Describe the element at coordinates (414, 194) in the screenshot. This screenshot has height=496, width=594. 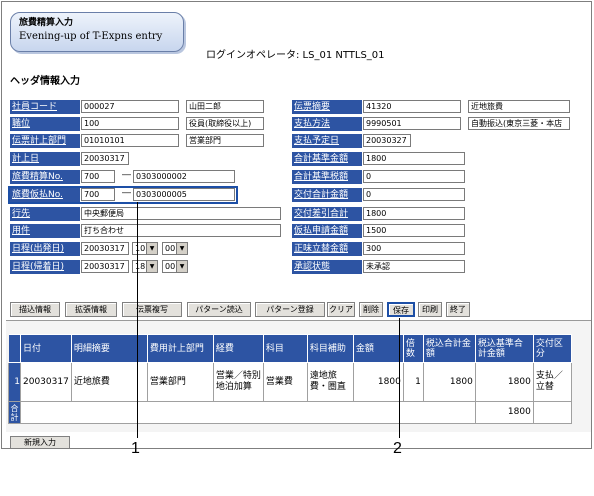
I see `koufu-goukei-field: 0` at that location.